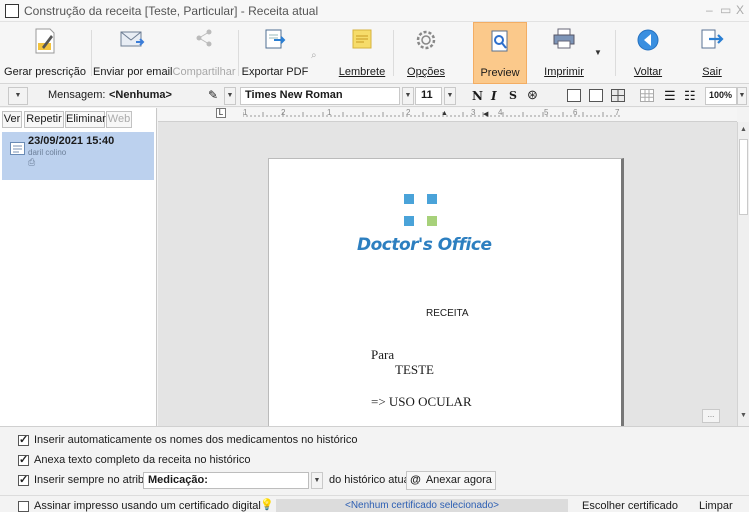  What do you see at coordinates (500, 73) in the screenshot?
I see `preview-label: Preview` at bounding box center [500, 73].